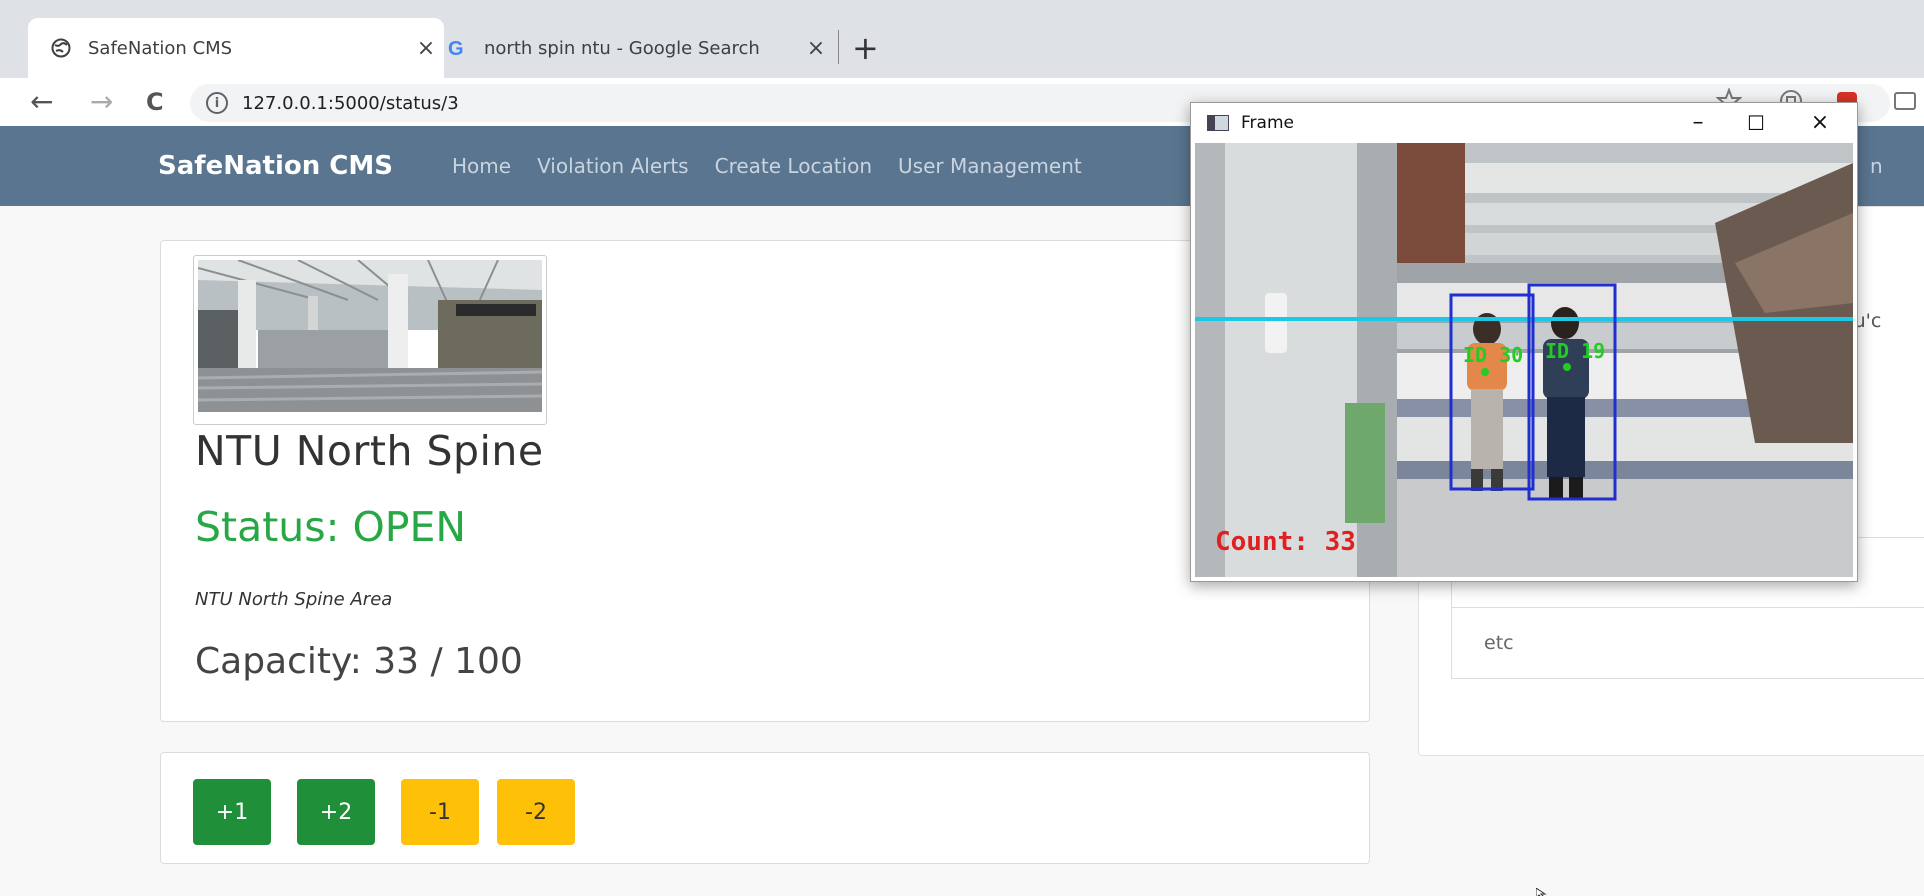 This screenshot has width=1924, height=896. Describe the element at coordinates (336, 812) in the screenshot. I see `increment-2-button: +2` at that location.